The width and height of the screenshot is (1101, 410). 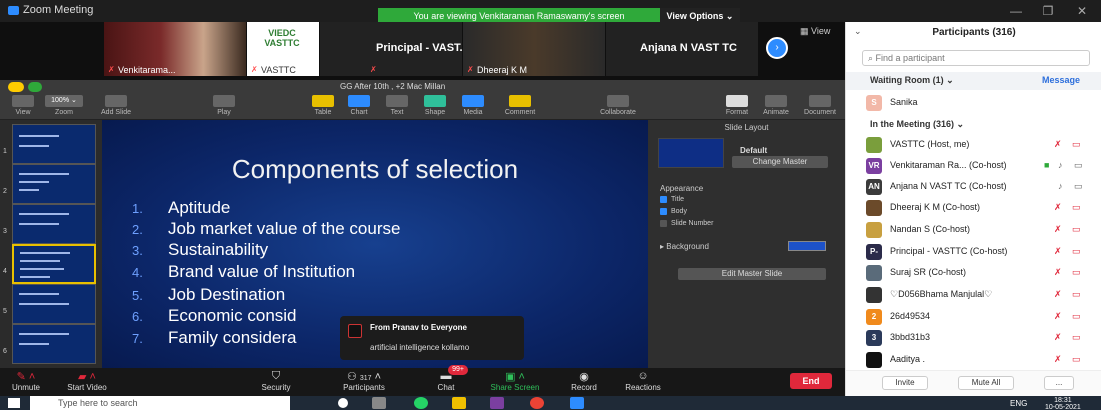 I want to click on app-title: Zoom Meeting, so click(x=50, y=10).